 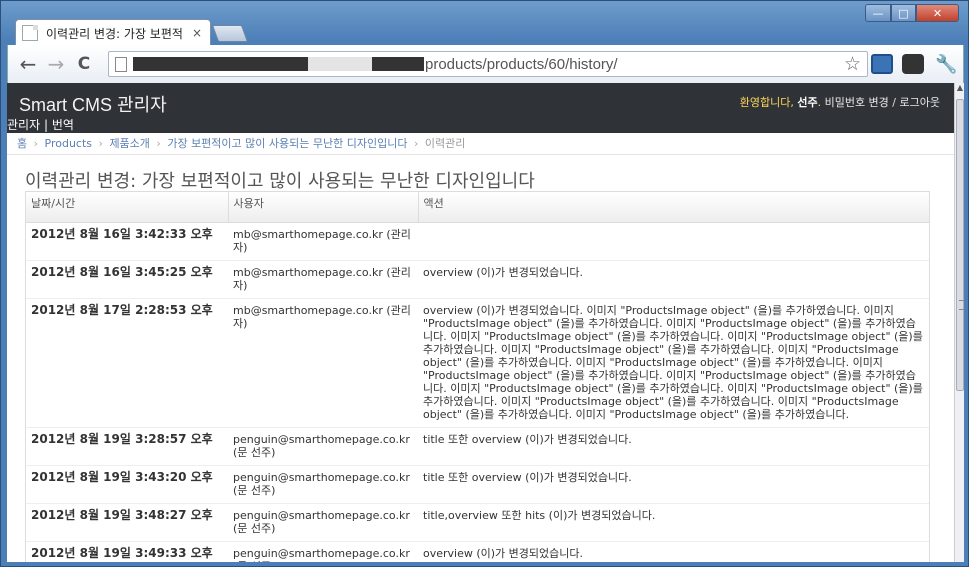 What do you see at coordinates (340, 64) in the screenshot?
I see `redacted-url-gap` at bounding box center [340, 64].